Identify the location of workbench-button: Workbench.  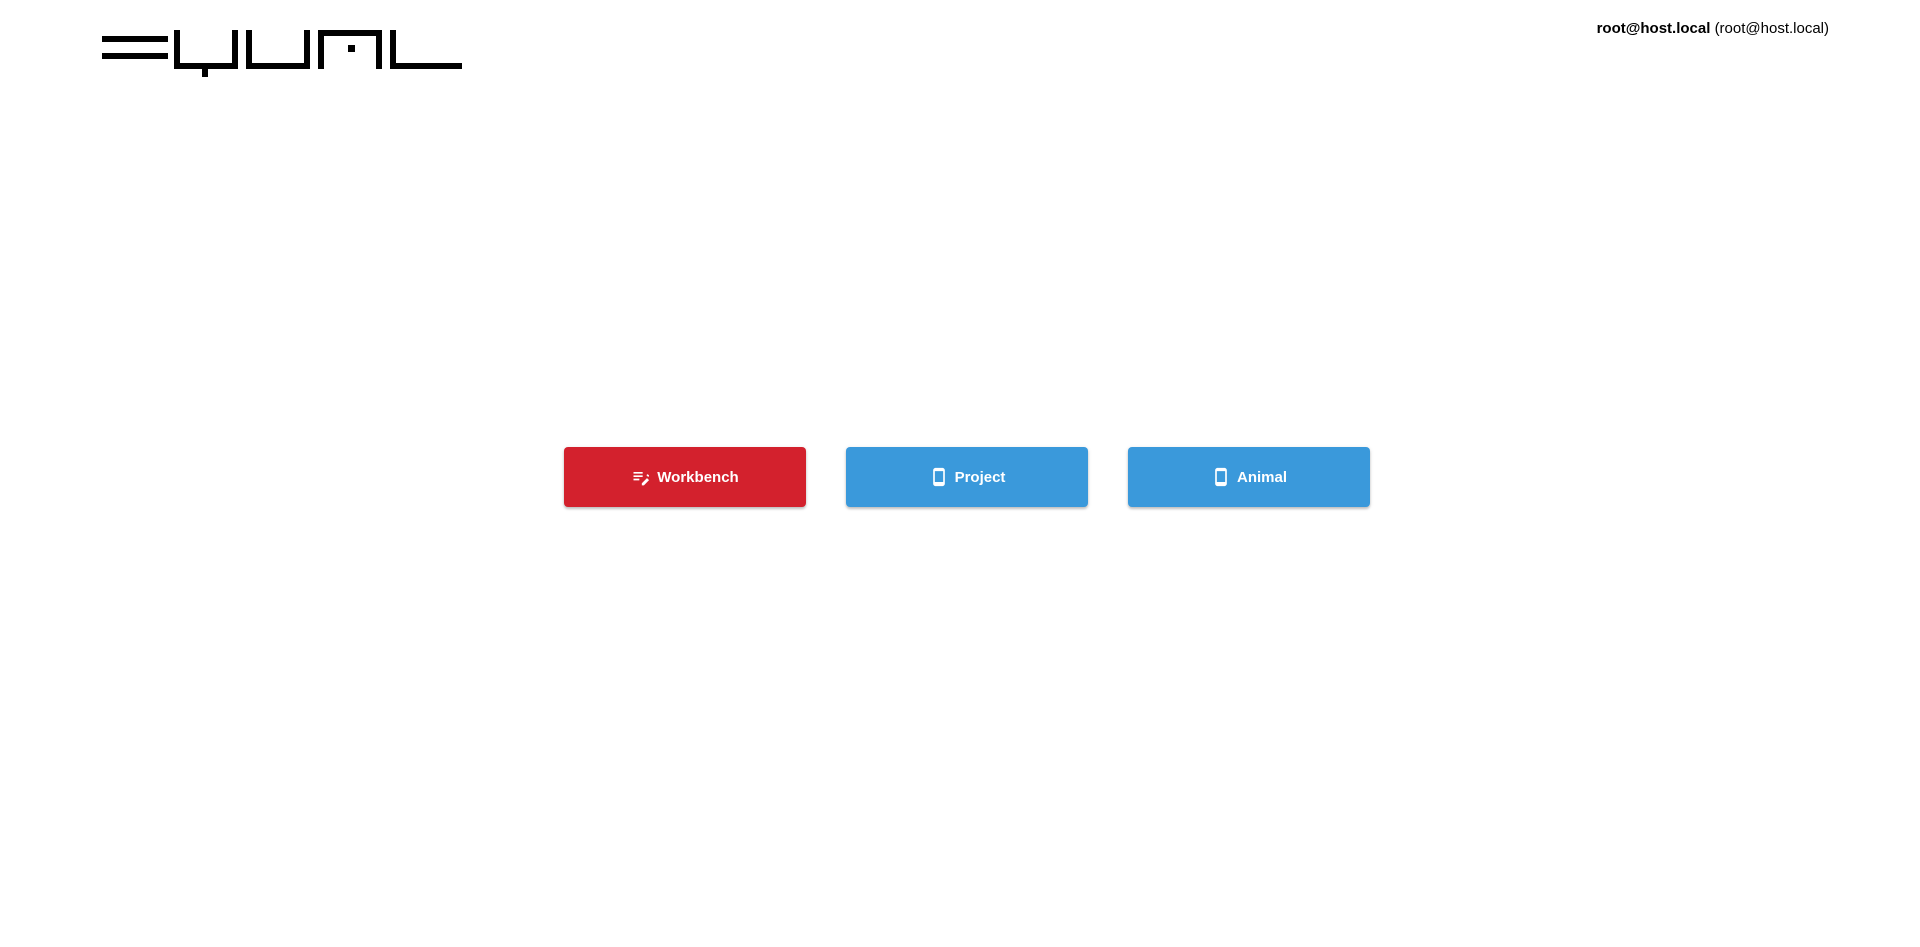
(685, 477).